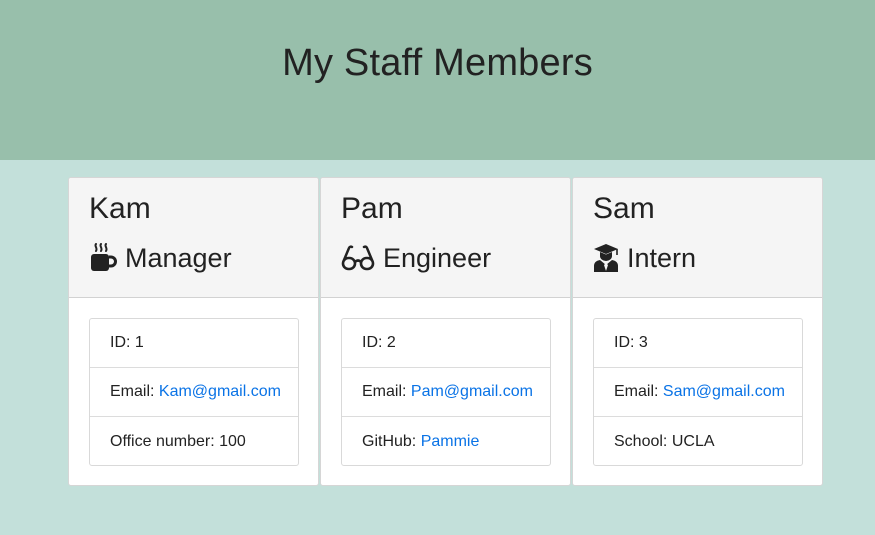 The width and height of the screenshot is (875, 535). What do you see at coordinates (193, 238) in the screenshot?
I see `card-header: Kam Manager` at bounding box center [193, 238].